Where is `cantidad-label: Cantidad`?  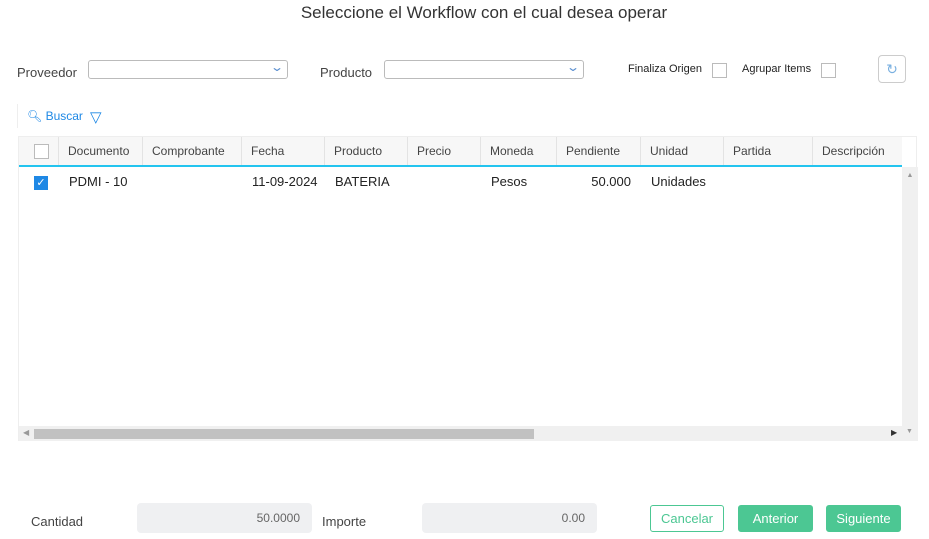 cantidad-label: Cantidad is located at coordinates (57, 521).